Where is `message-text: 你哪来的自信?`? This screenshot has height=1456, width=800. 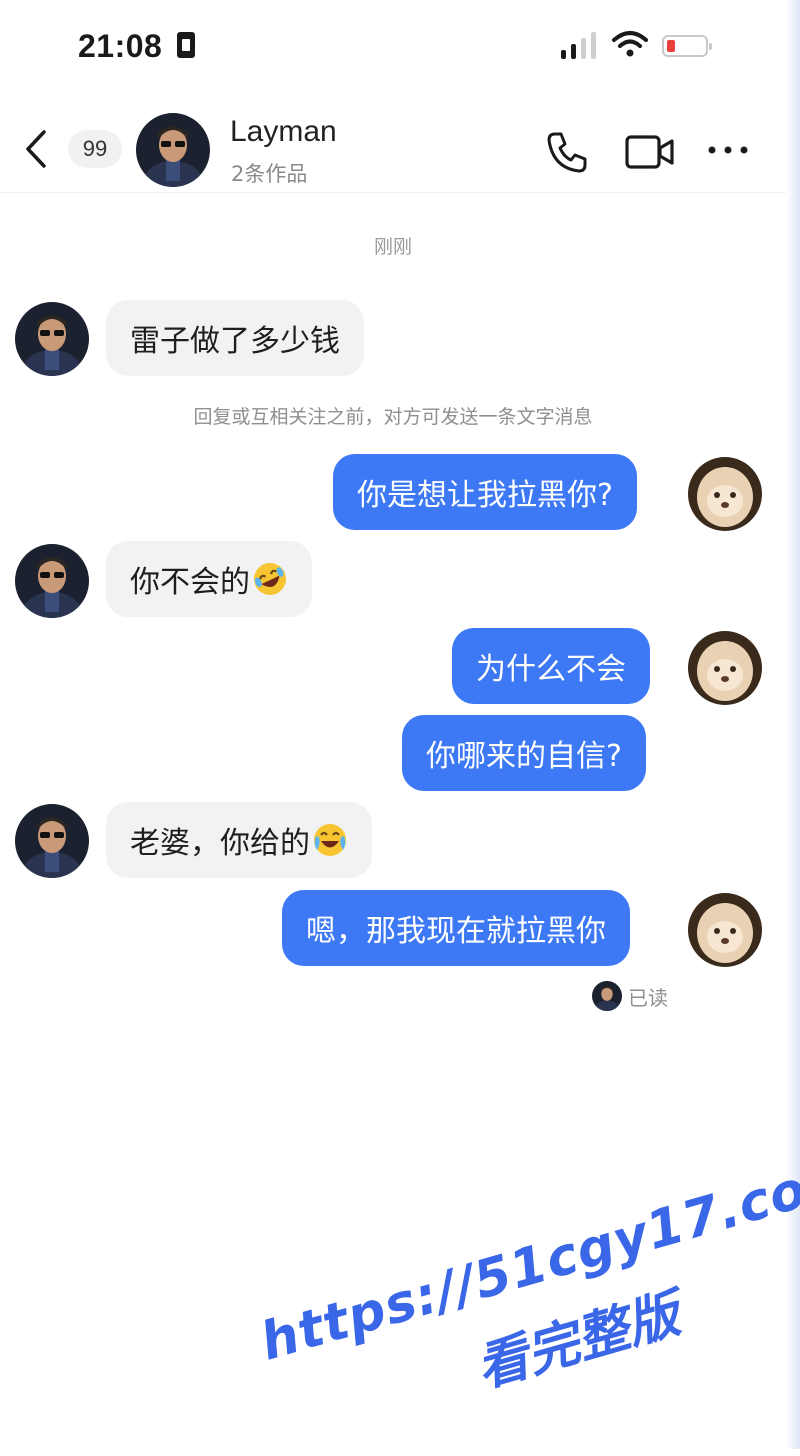 message-text: 你哪来的自信? is located at coordinates (524, 756).